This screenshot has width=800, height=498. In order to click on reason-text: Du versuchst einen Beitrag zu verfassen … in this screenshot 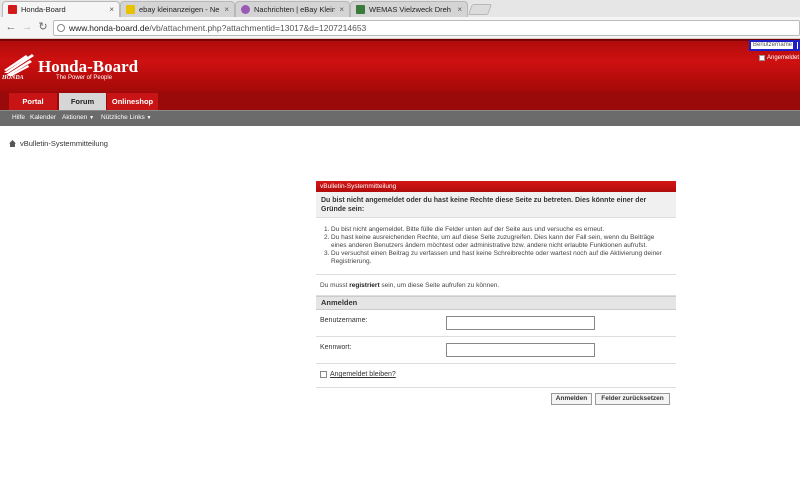, I will do `click(496, 257)`.